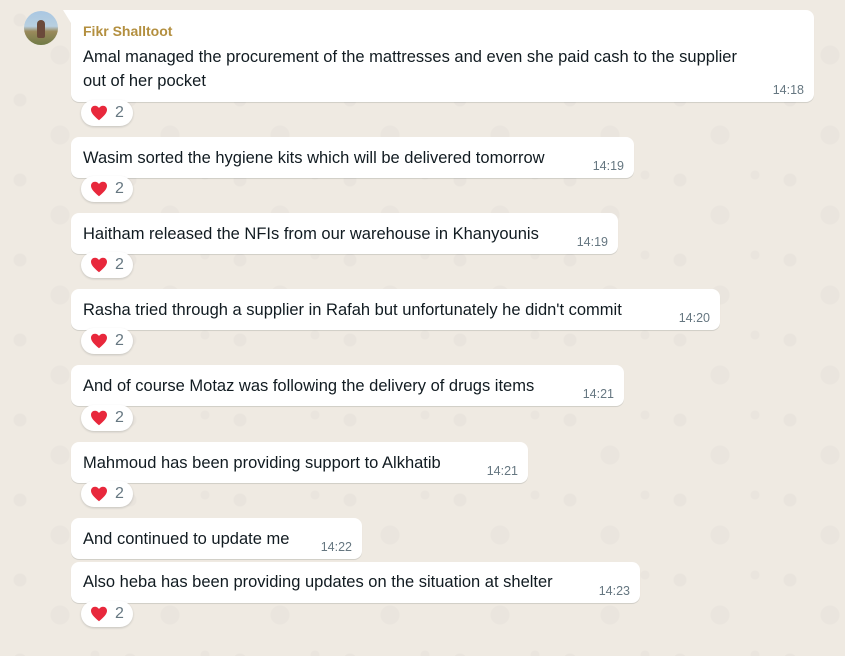 This screenshot has height=656, width=845. What do you see at coordinates (127, 31) in the screenshot?
I see `sender-name: Fikr Shalltoot` at bounding box center [127, 31].